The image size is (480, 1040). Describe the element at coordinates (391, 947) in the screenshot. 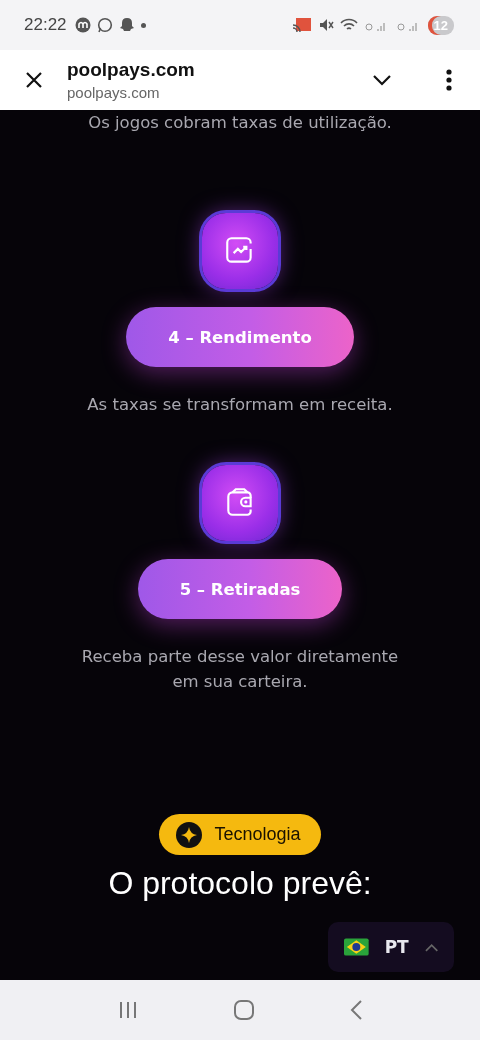

I see `language-selector: PT` at that location.